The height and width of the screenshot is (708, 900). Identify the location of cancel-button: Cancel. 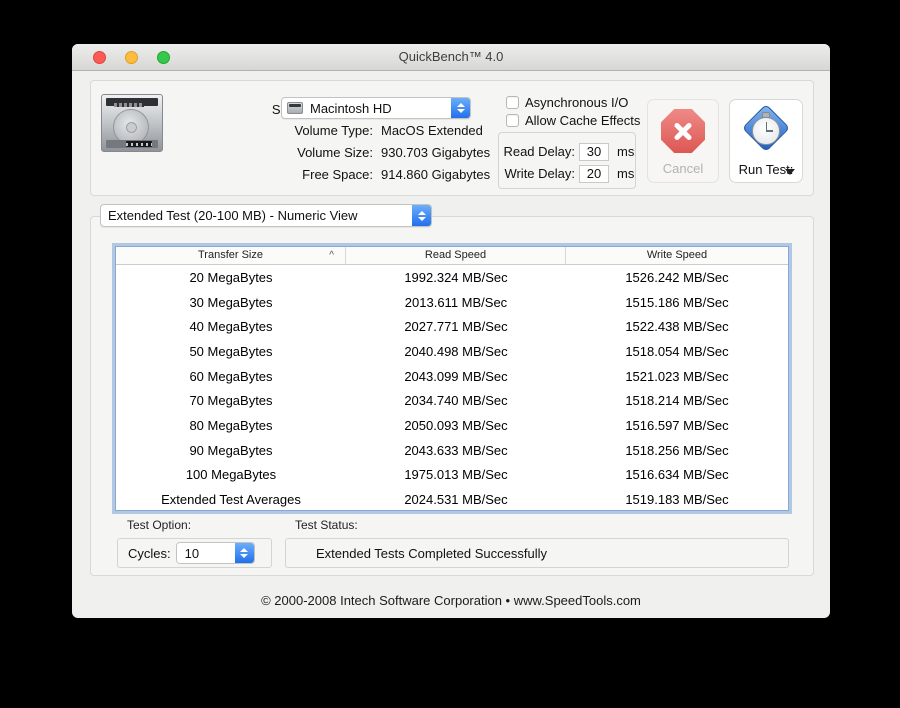
(683, 141).